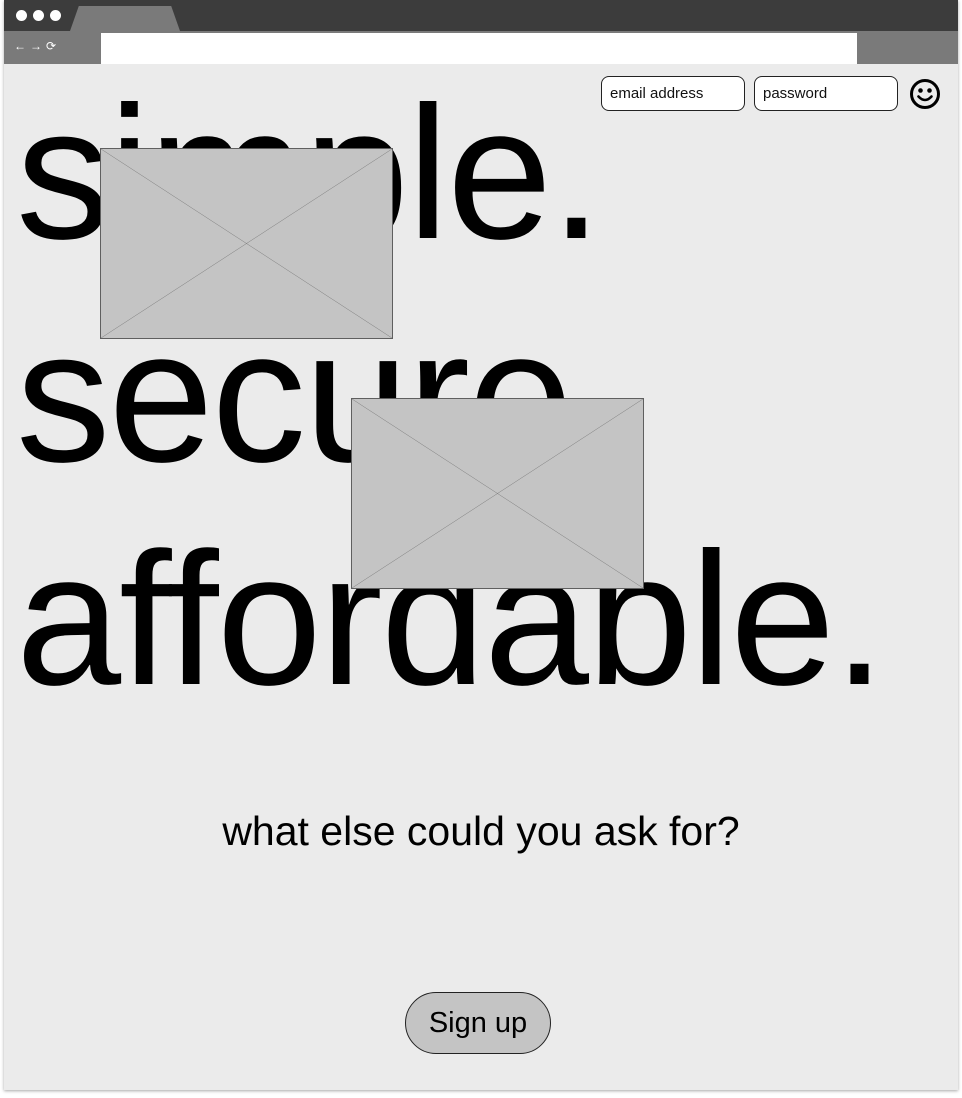  I want to click on forward-arrow-icon: →, so click(36, 46).